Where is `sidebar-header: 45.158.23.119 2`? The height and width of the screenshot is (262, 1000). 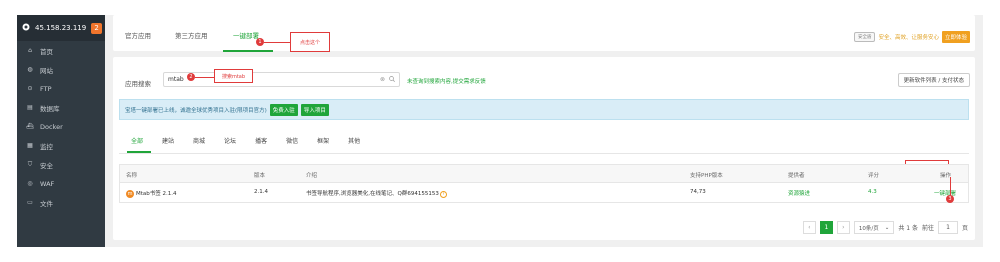
sidebar-header: 45.158.23.119 2 is located at coordinates (61, 28).